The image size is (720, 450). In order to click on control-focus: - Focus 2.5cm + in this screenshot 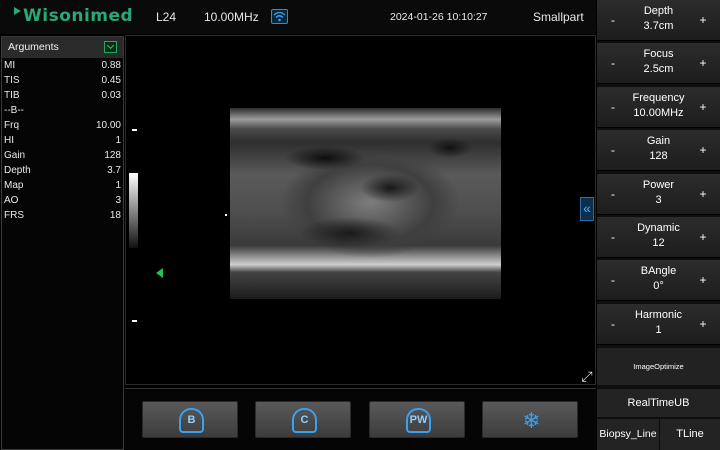, I will do `click(658, 64)`.